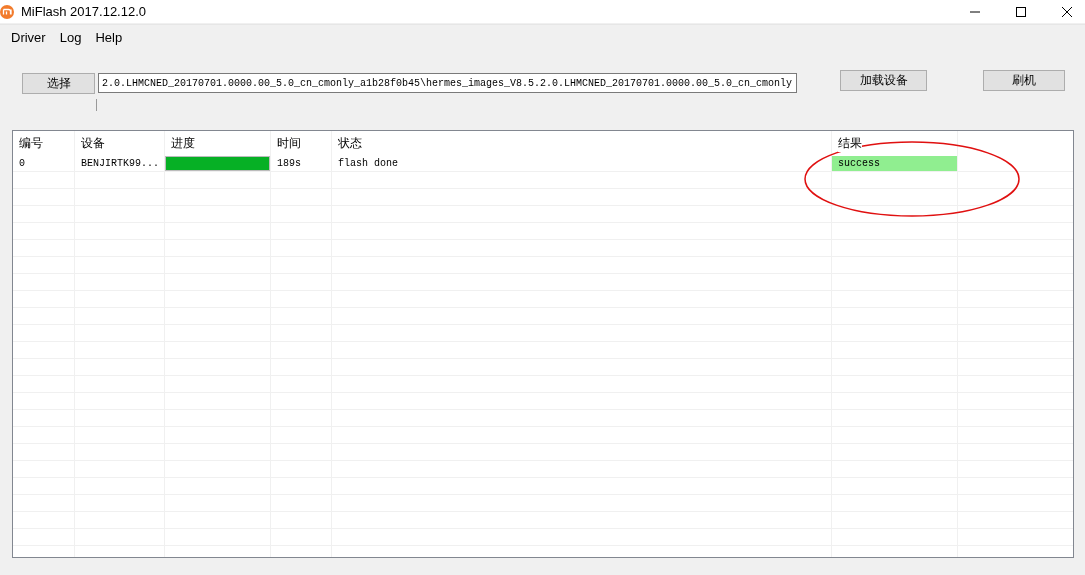 The image size is (1085, 575). I want to click on column-header: 进度, so click(183, 143).